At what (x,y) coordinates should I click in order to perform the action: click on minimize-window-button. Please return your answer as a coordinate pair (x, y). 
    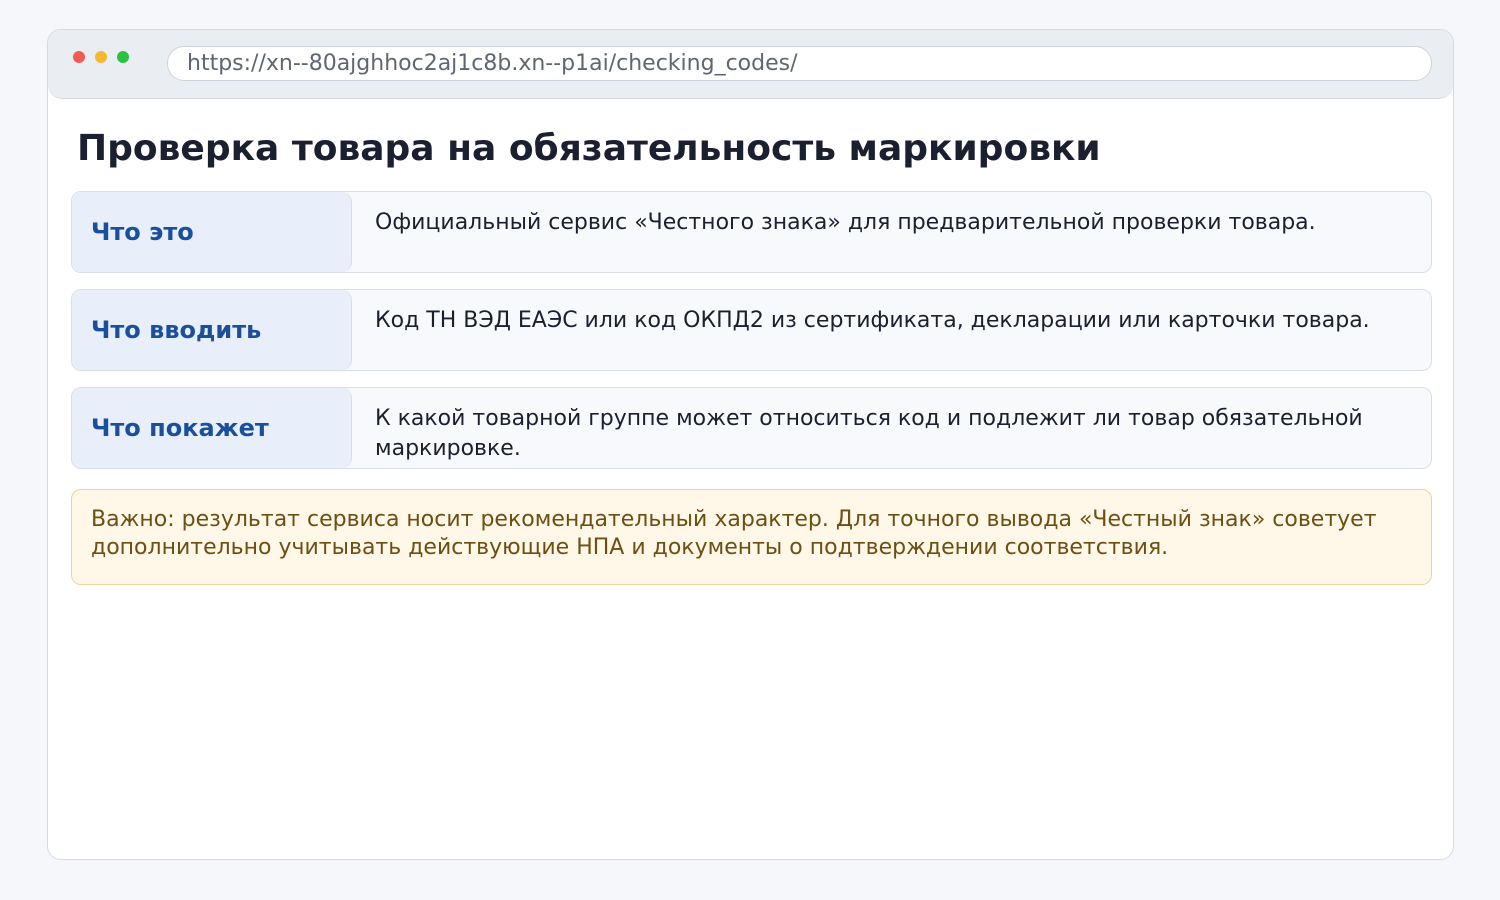
    Looking at the image, I should click on (101, 57).